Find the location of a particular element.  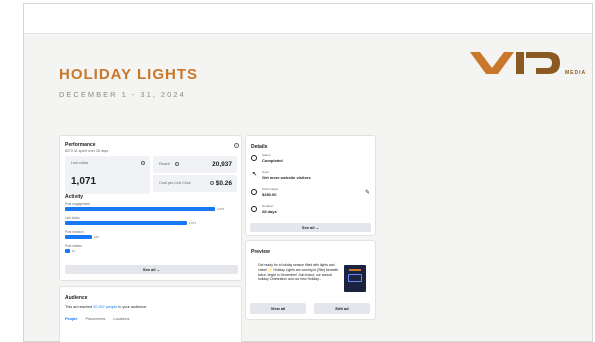

logo-media-text: MEDIA is located at coordinates (576, 73).